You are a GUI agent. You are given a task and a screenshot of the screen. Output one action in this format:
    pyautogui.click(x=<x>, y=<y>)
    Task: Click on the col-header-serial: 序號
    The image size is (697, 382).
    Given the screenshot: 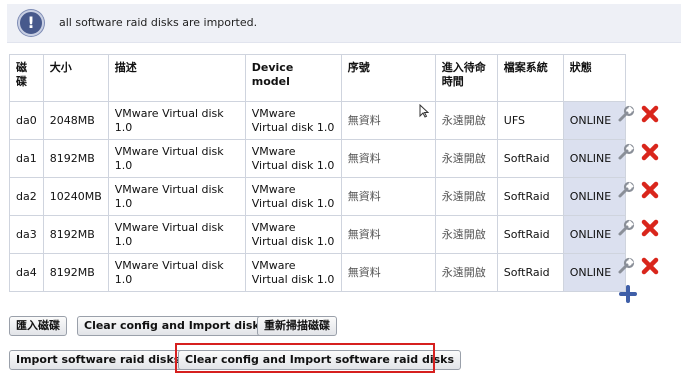 What is the action you would take?
    pyautogui.click(x=388, y=78)
    